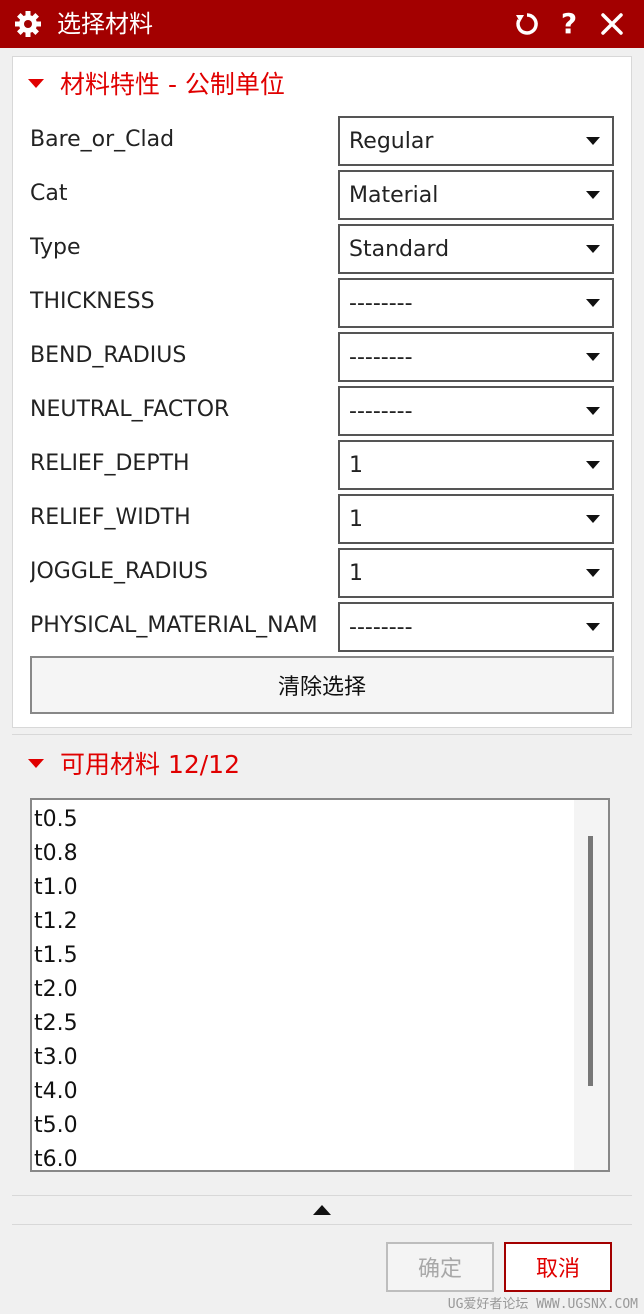  I want to click on bare-or-clad-select: Regular, so click(476, 141).